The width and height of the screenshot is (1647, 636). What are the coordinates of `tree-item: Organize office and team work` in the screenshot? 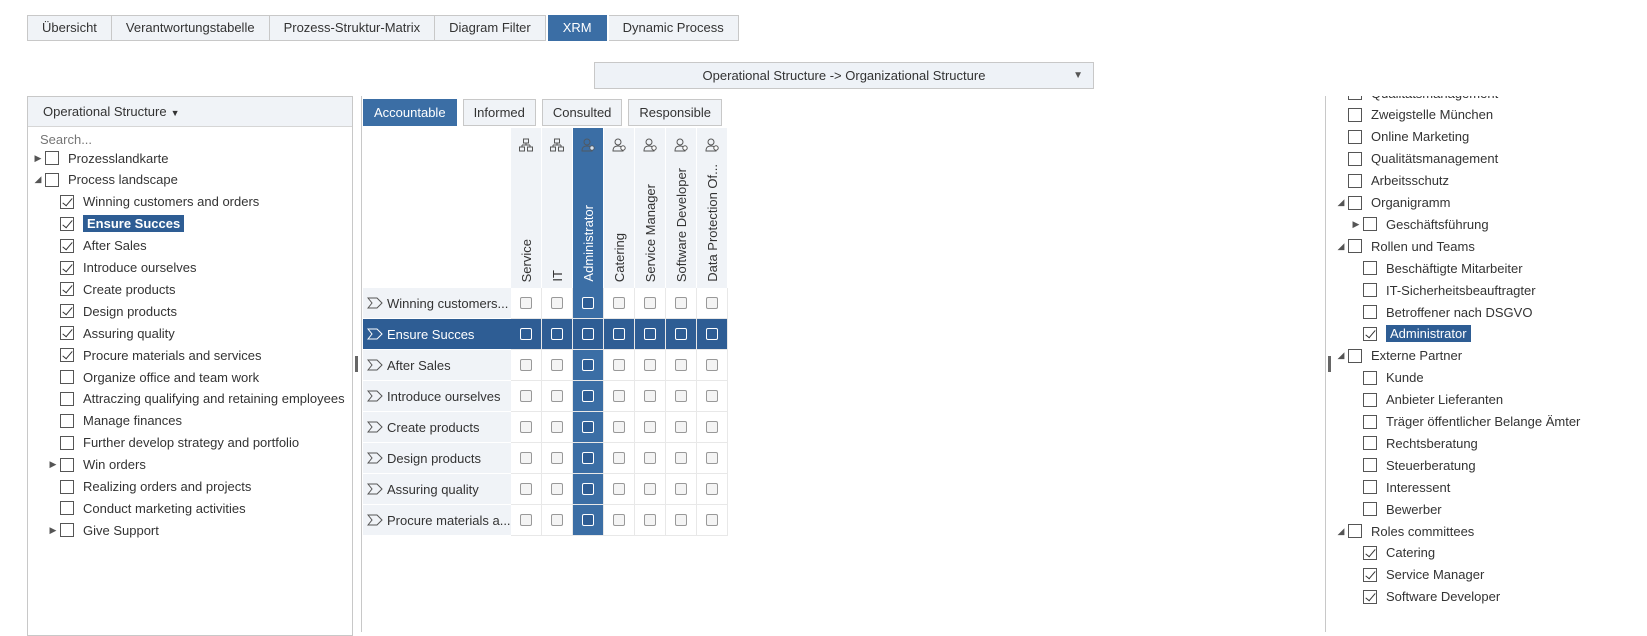 It's located at (152, 377).